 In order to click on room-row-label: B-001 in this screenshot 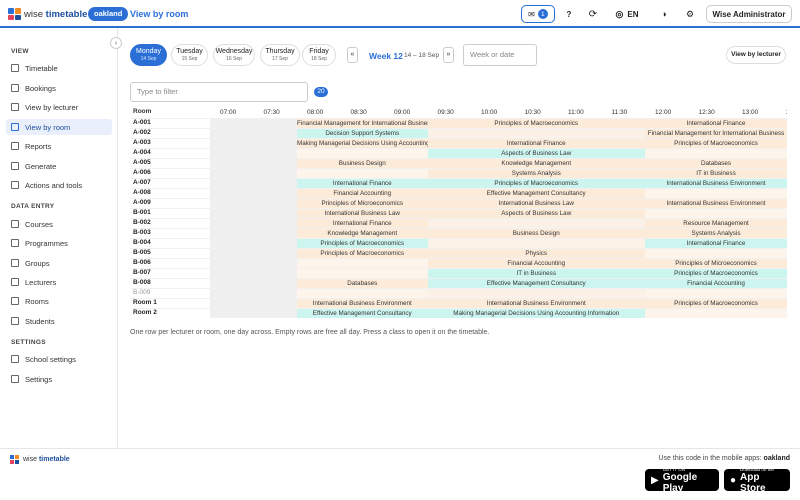, I will do `click(142, 213)`.